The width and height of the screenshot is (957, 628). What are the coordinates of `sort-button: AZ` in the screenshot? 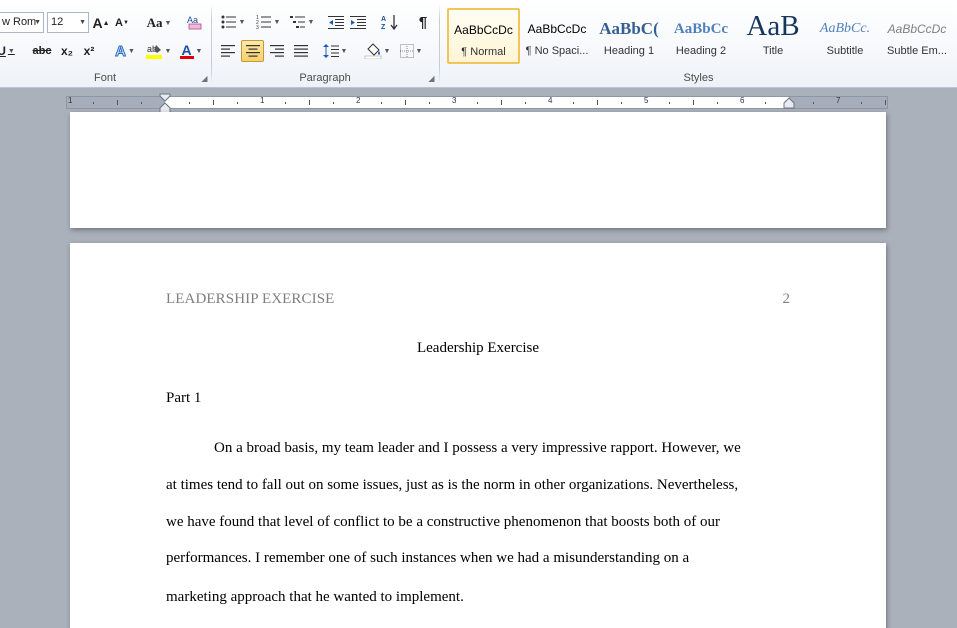 It's located at (390, 22).